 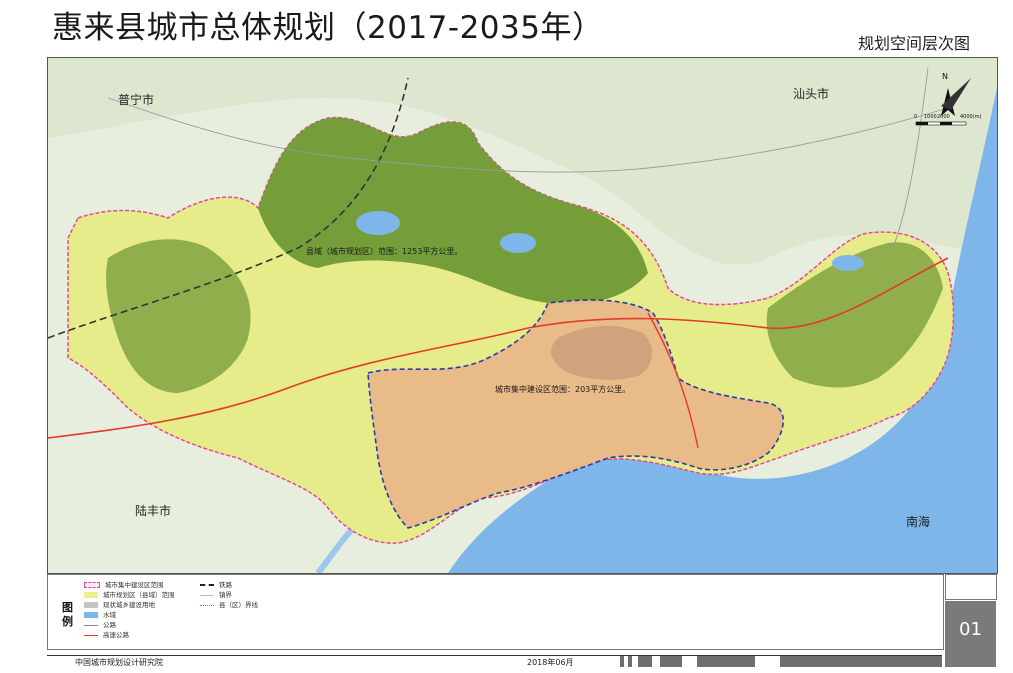 I want to click on legend-item: 镇界, so click(x=216, y=595).